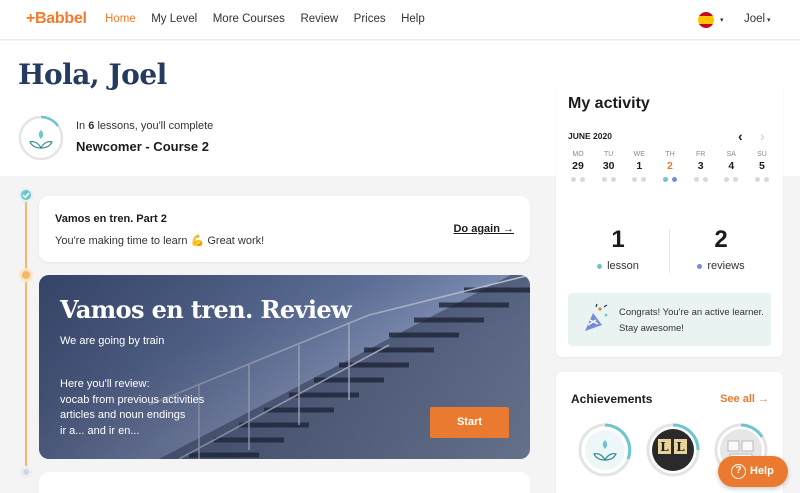 The height and width of the screenshot is (493, 800). What do you see at coordinates (319, 19) in the screenshot?
I see `nav-review: Review` at bounding box center [319, 19].